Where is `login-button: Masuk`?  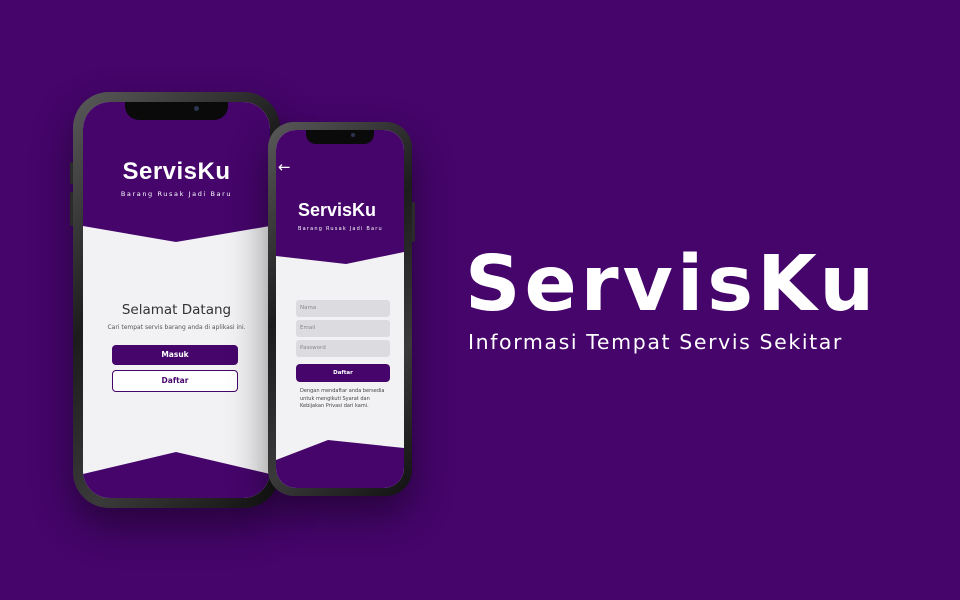
login-button: Masuk is located at coordinates (175, 355).